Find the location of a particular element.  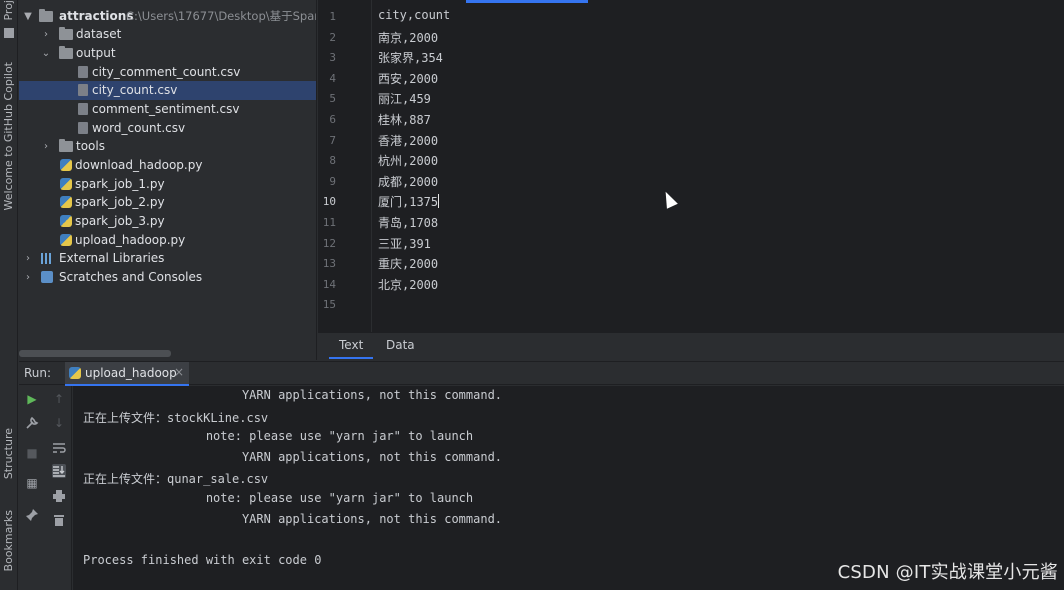

code-line-text: 桂林,887 is located at coordinates (404, 120).